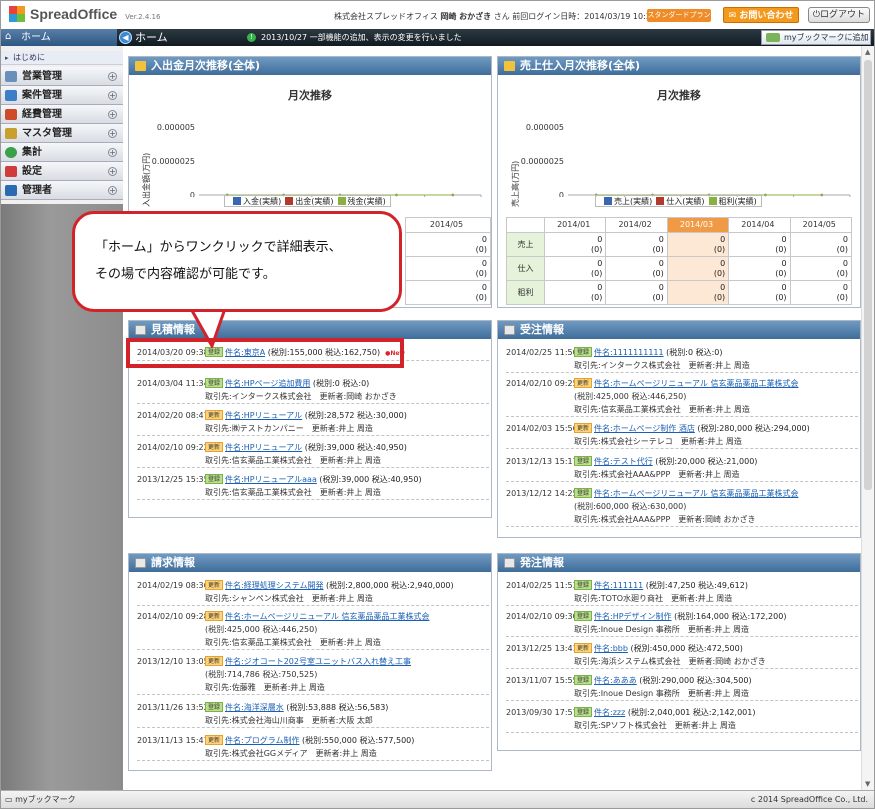  Describe the element at coordinates (62, 171) in the screenshot. I see `sidebar-item-settings: 設定 +` at that location.